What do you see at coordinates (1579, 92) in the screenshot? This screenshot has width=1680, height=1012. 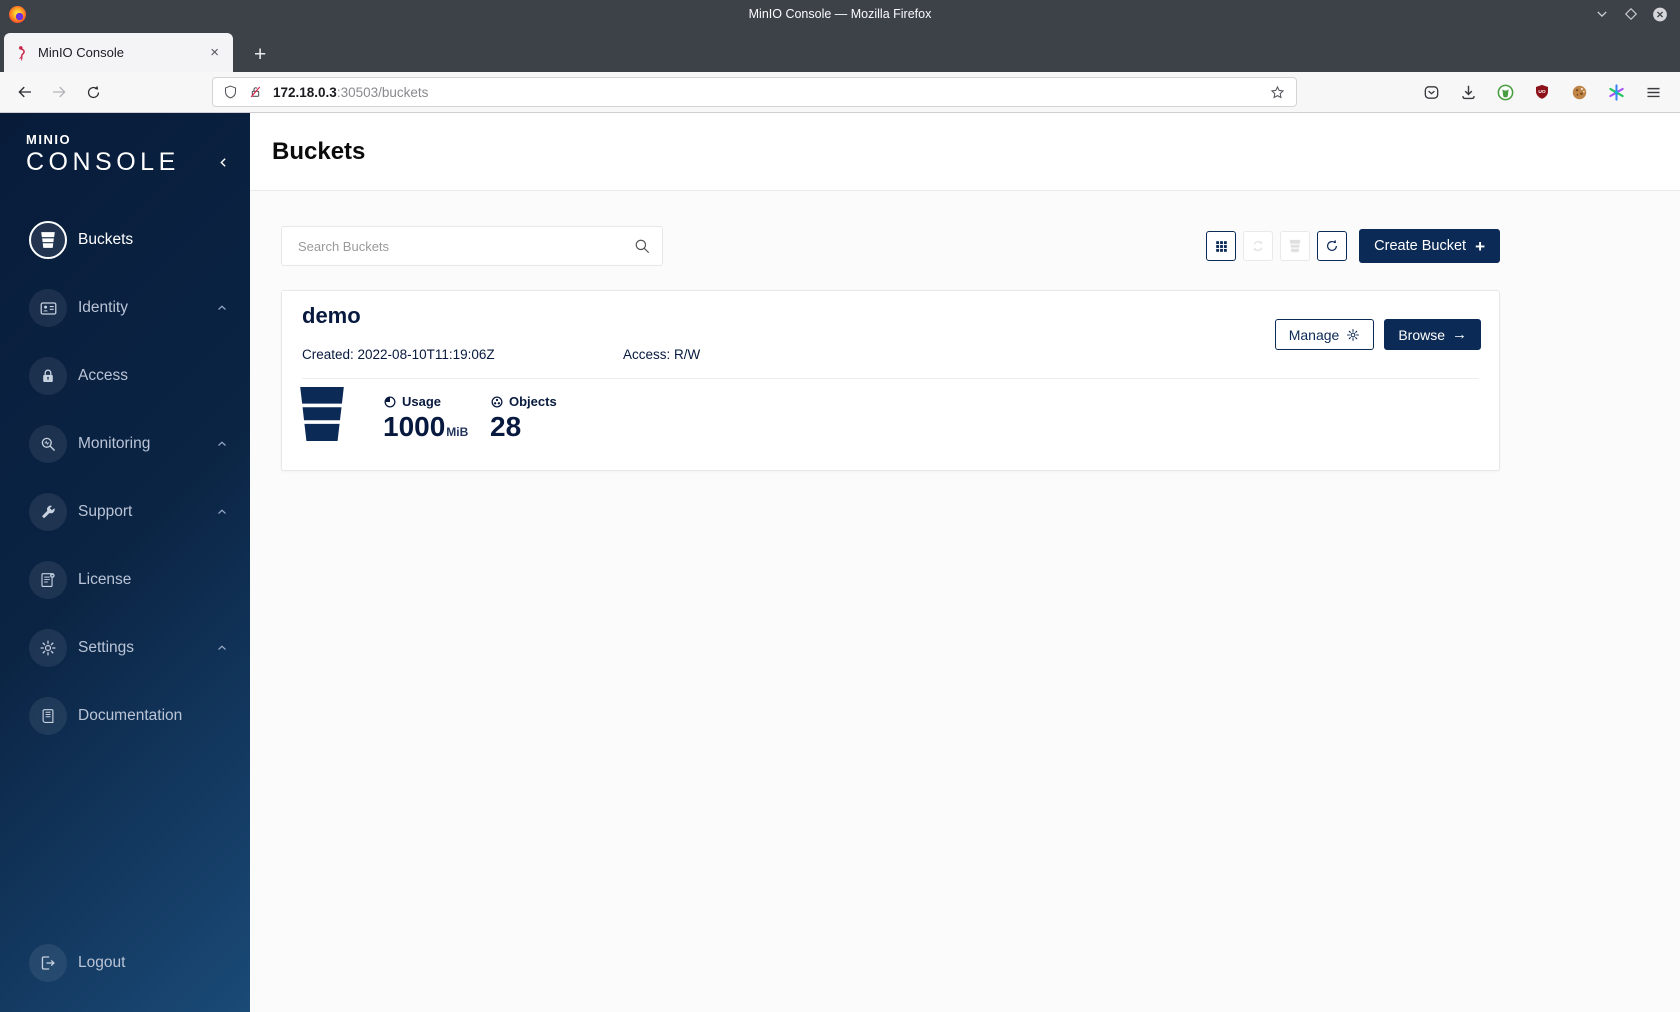 I see `cookie-icon` at bounding box center [1579, 92].